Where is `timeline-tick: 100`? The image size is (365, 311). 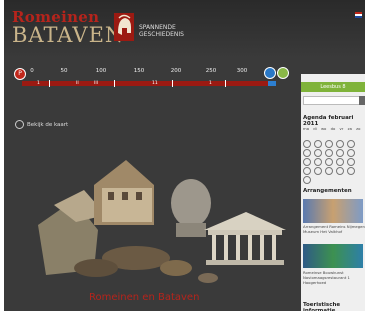
timeline-tick: 100 is located at coordinates (101, 71).